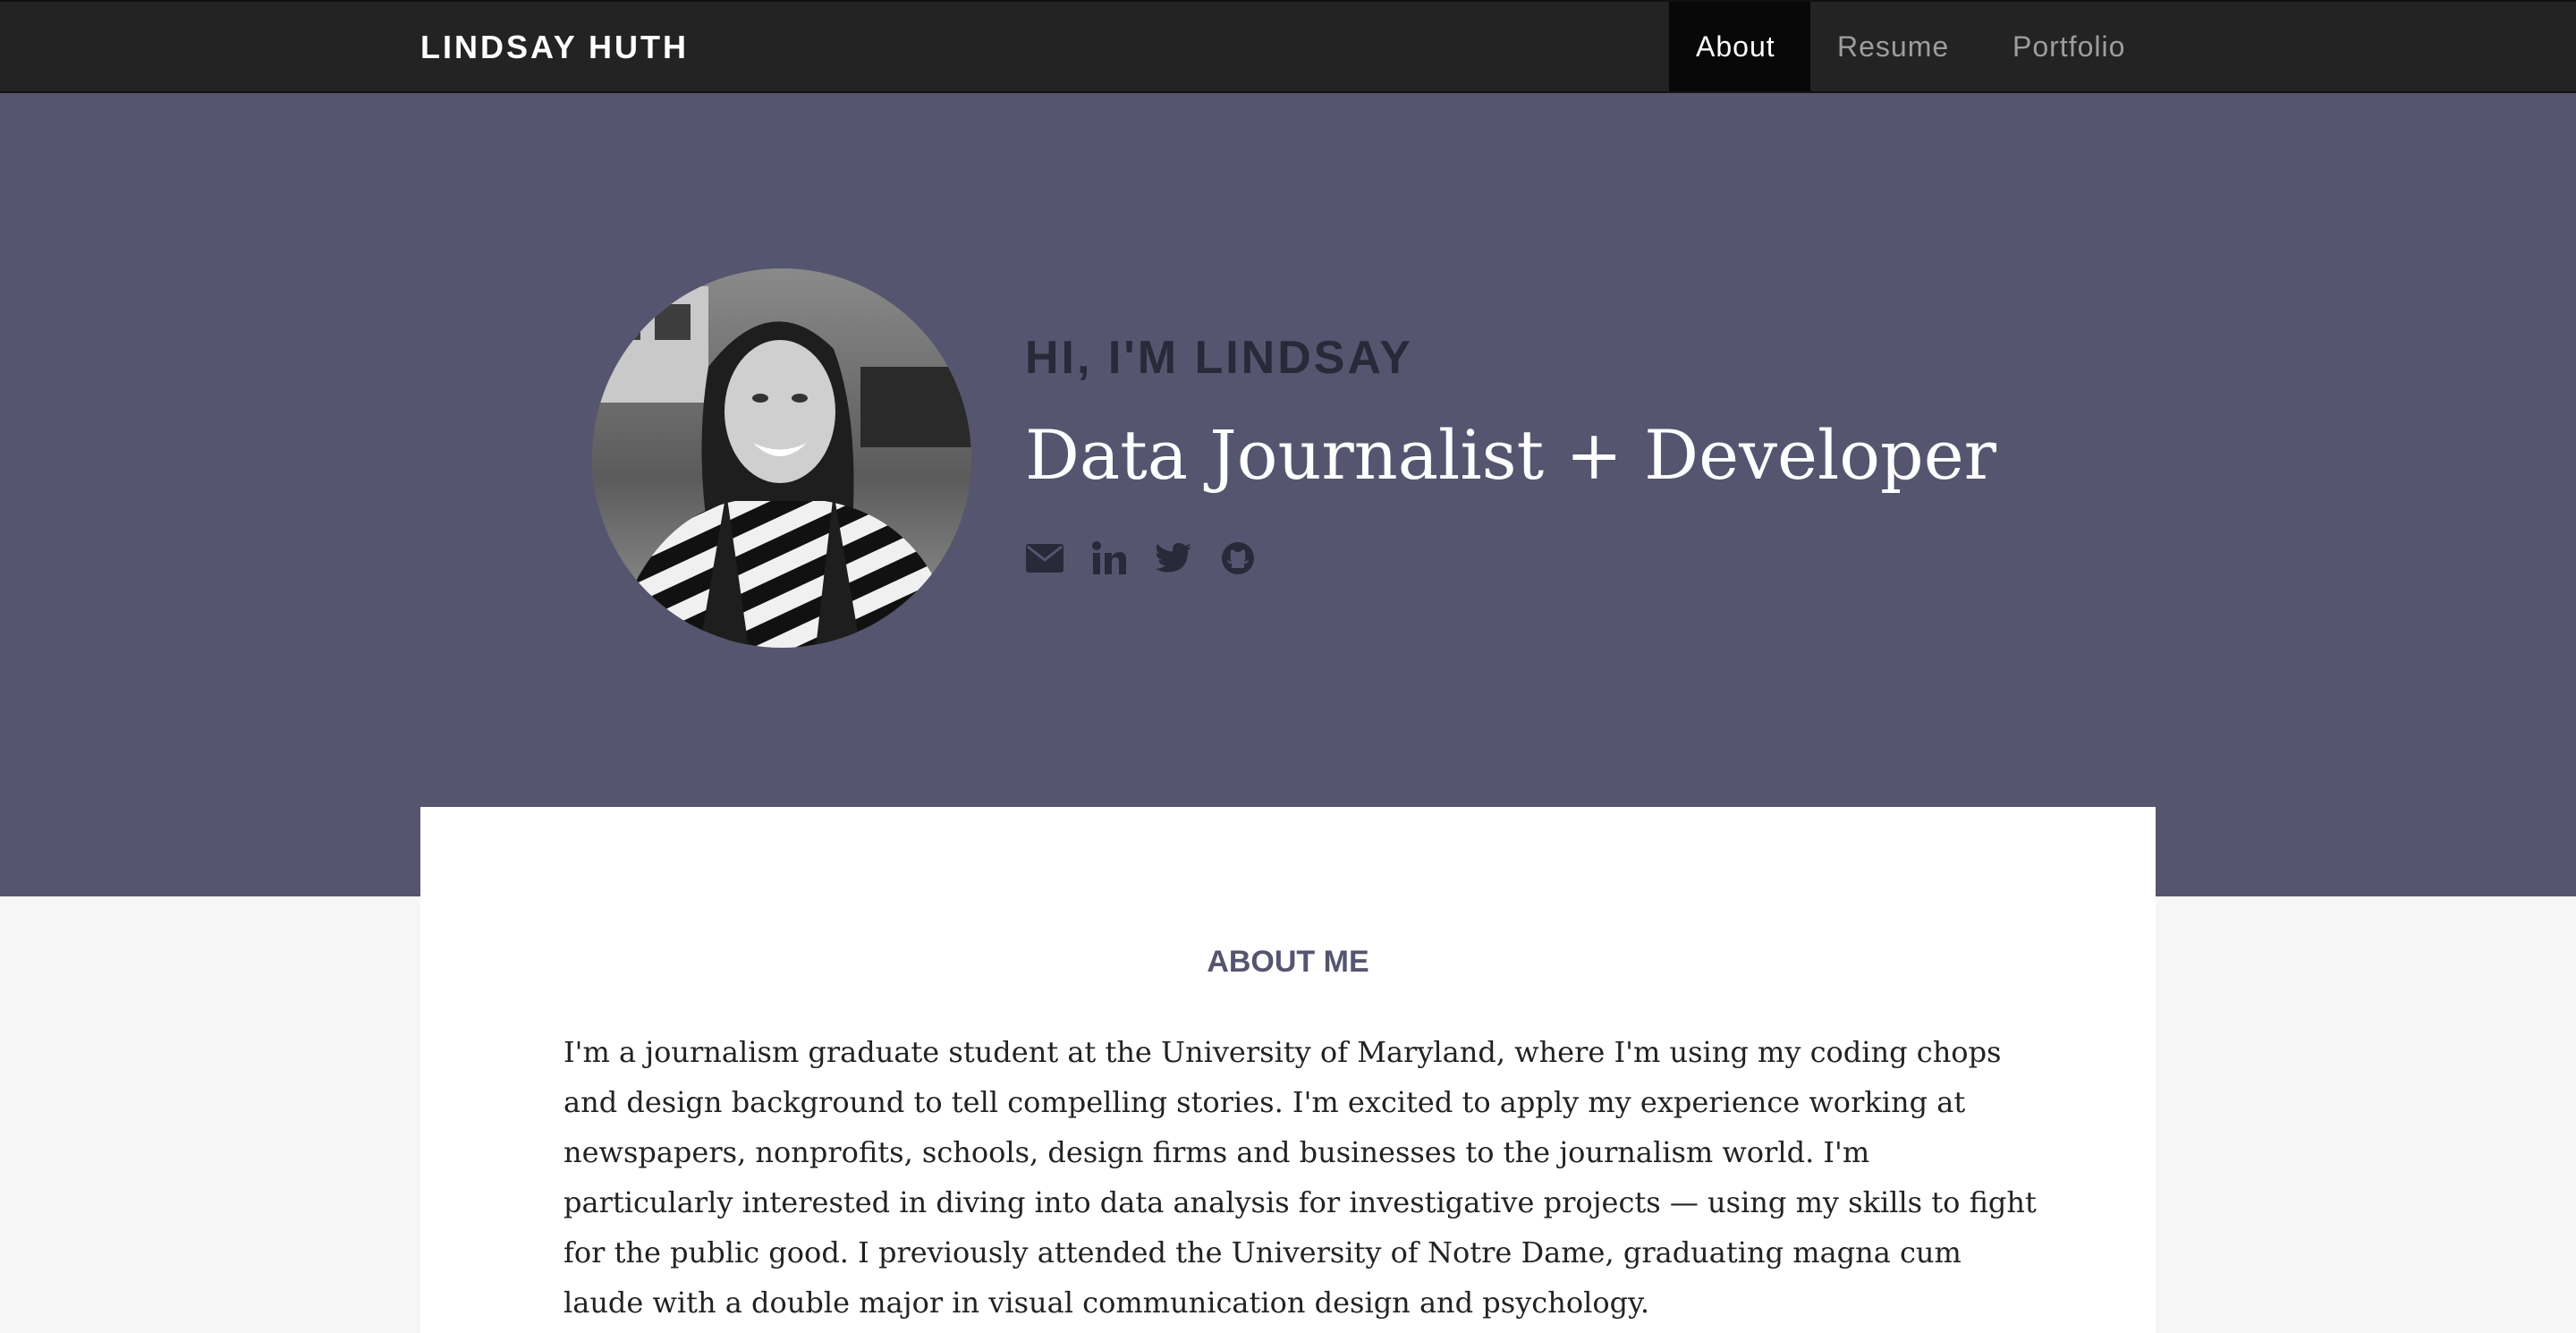  What do you see at coordinates (2075, 46) in the screenshot?
I see `nav-item-portfolio: Portfolio` at bounding box center [2075, 46].